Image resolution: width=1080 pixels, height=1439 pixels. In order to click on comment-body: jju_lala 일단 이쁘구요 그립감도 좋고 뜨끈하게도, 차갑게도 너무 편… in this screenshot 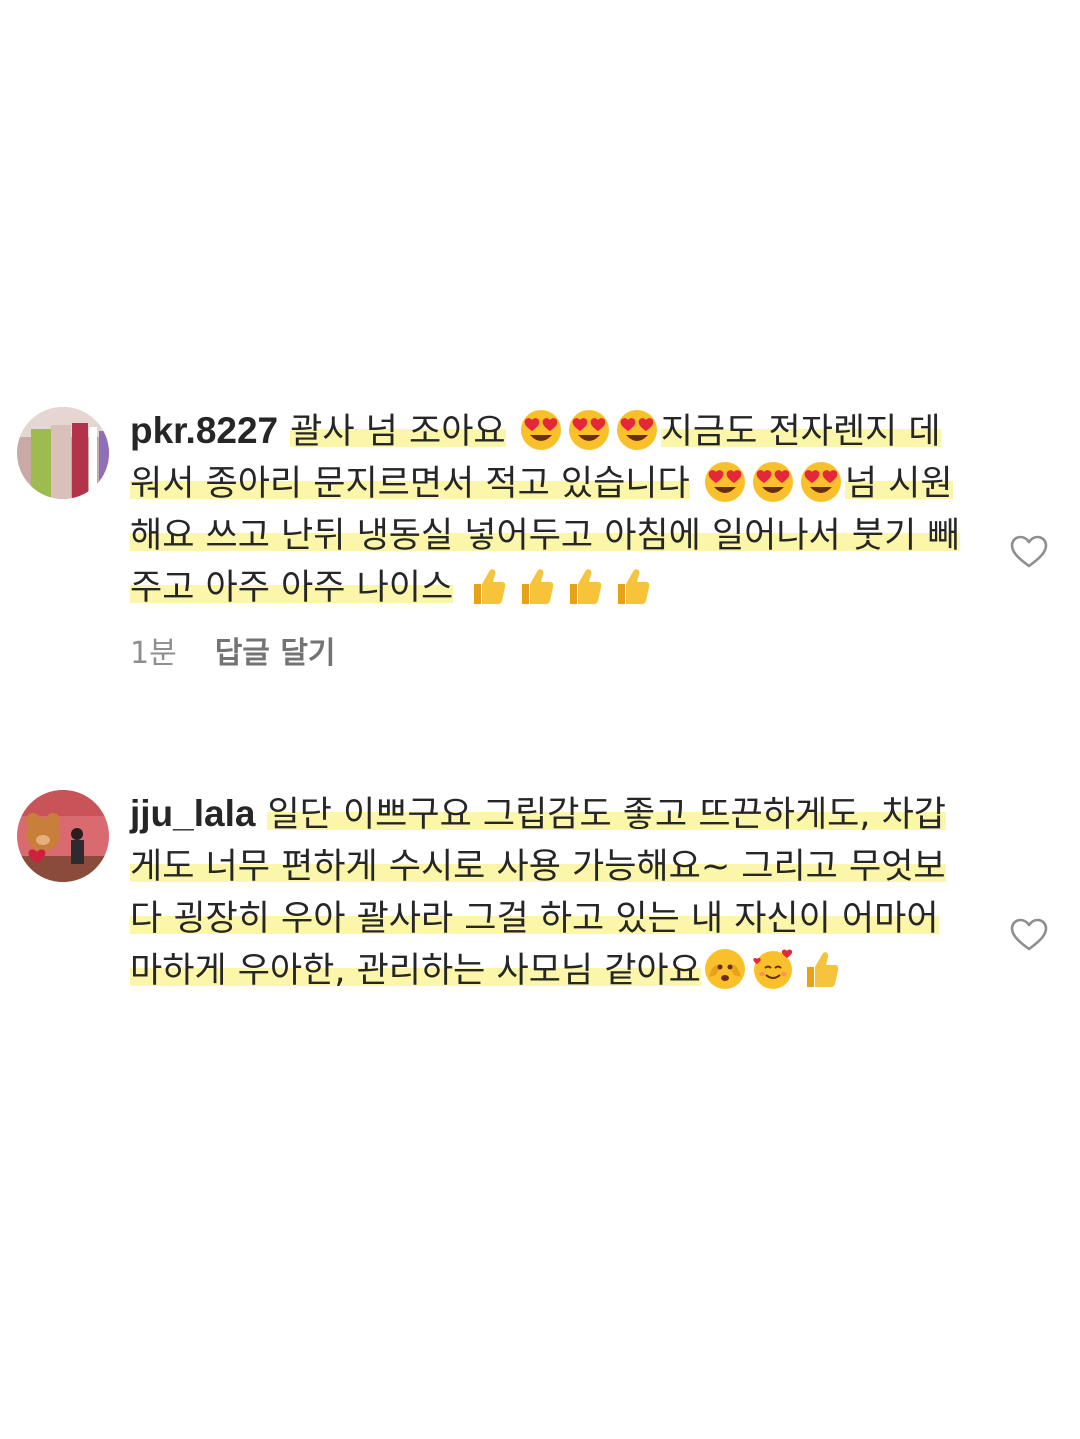, I will do `click(545, 892)`.